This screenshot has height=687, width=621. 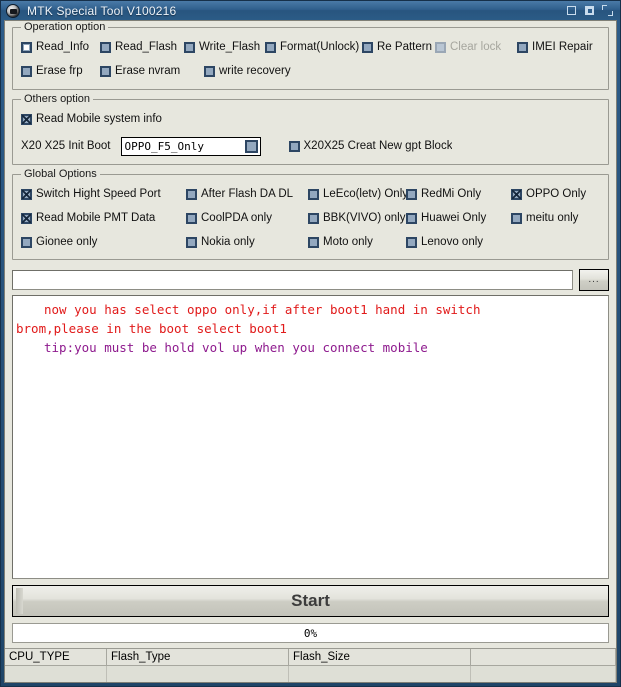 What do you see at coordinates (251, 146) in the screenshot?
I see `chevron-down-icon` at bounding box center [251, 146].